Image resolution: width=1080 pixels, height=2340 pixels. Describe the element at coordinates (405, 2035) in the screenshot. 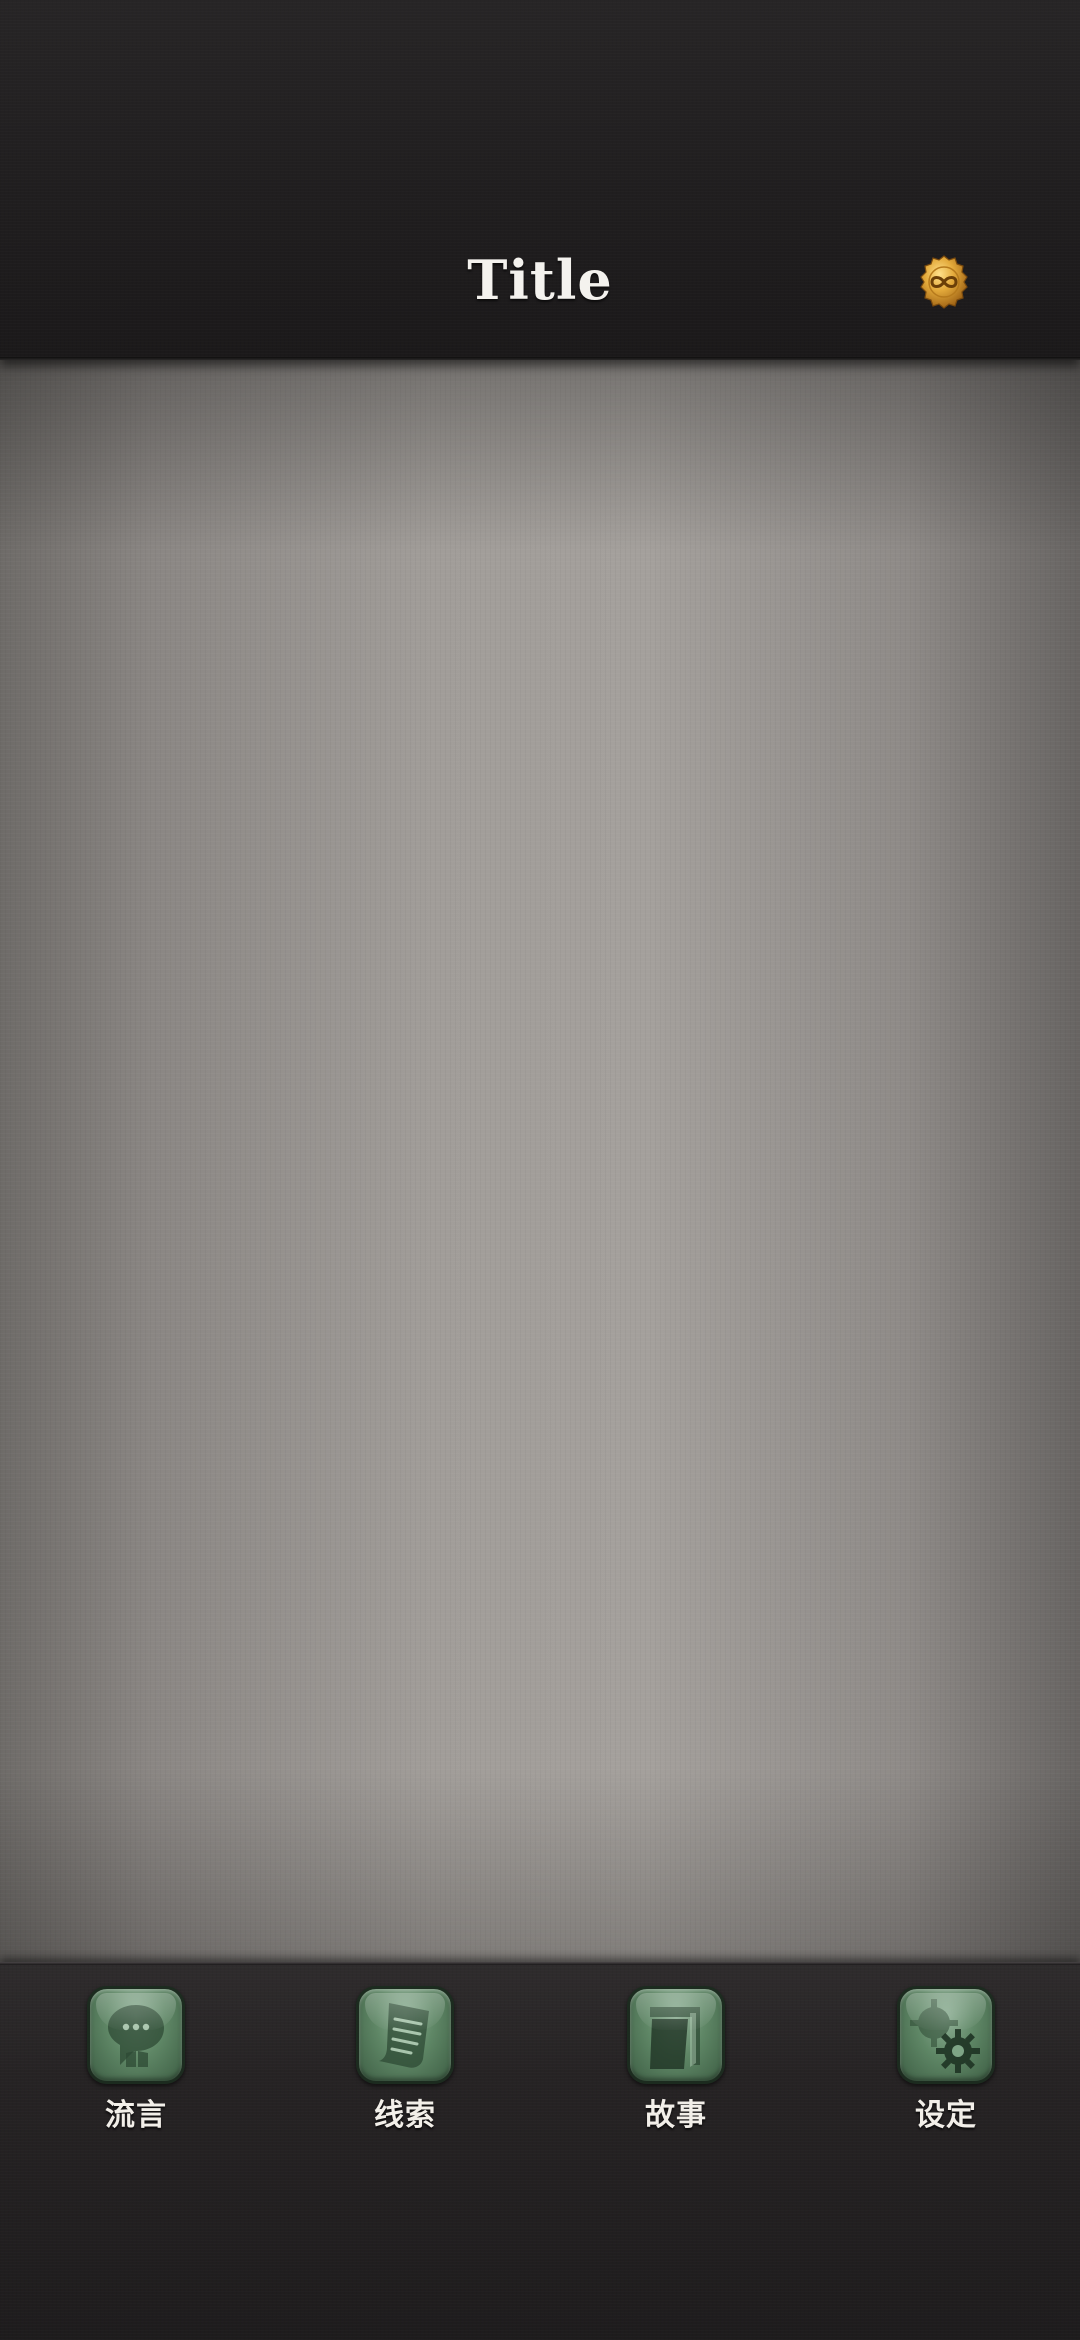

I see `paper-scroll-icon` at that location.